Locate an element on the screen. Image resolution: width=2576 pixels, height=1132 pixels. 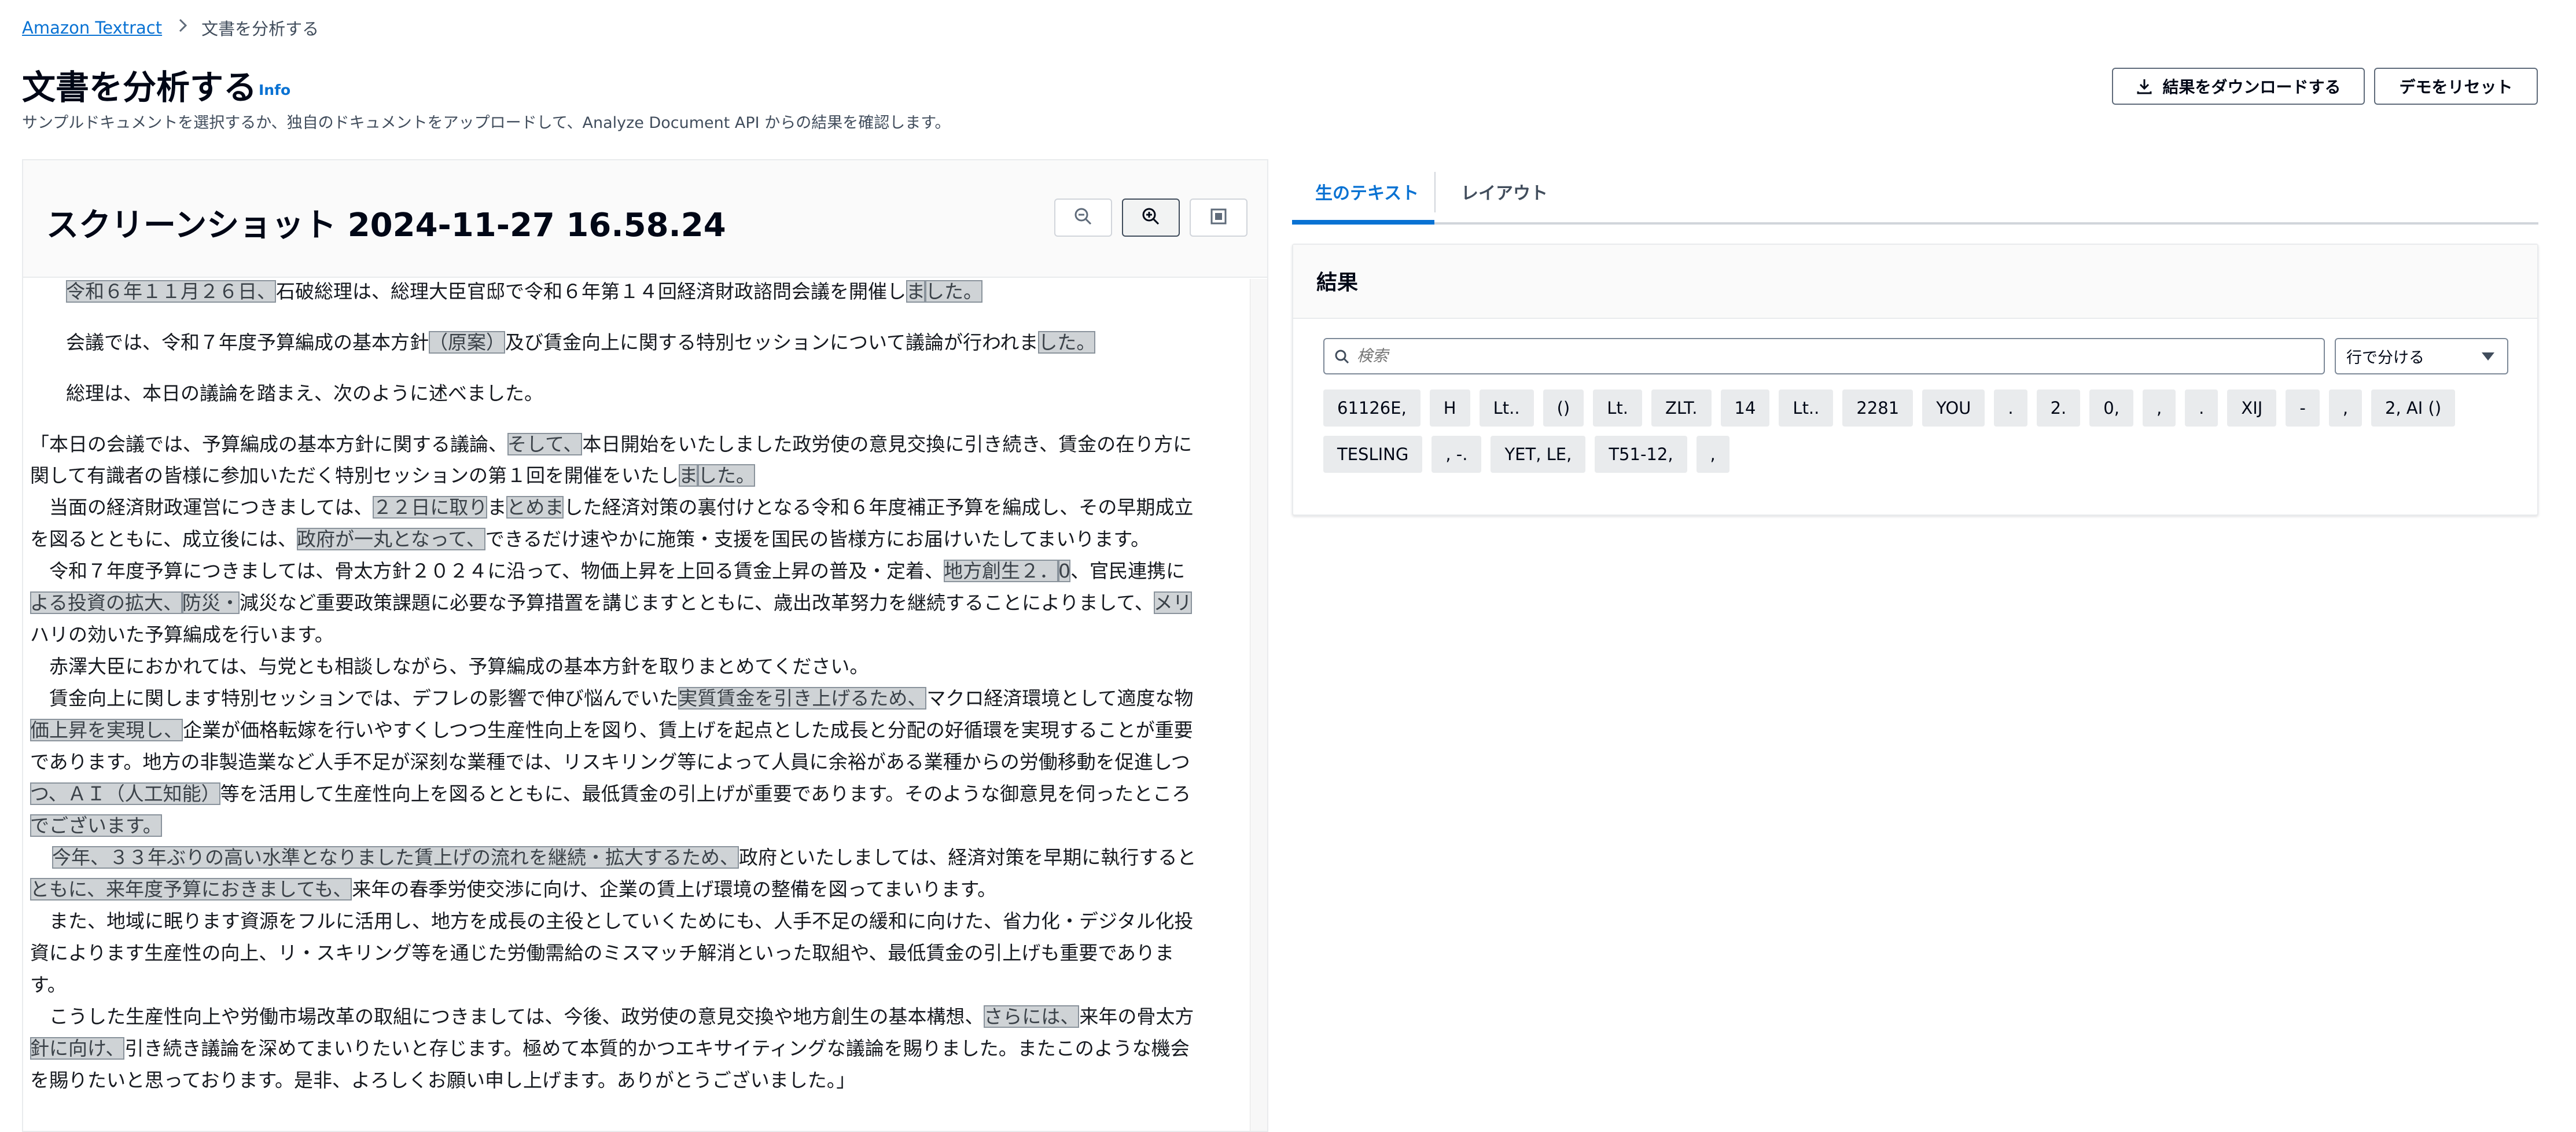
result-token: ZLT. is located at coordinates (1681, 408).